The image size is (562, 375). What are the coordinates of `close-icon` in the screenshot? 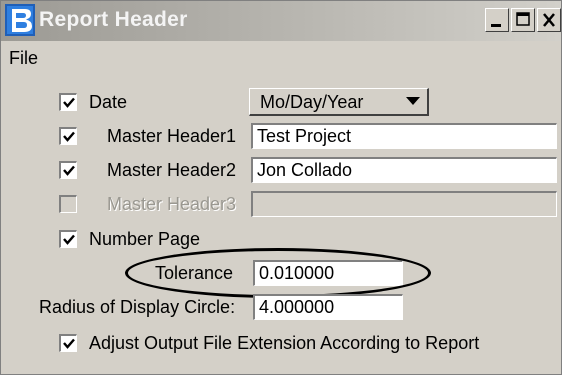 It's located at (549, 20).